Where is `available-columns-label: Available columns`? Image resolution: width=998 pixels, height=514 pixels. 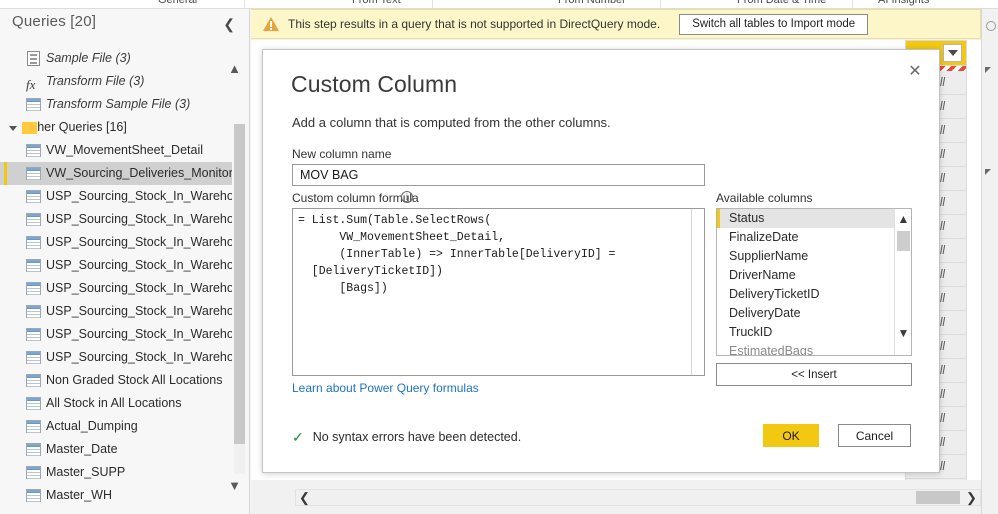 available-columns-label: Available columns is located at coordinates (764, 198).